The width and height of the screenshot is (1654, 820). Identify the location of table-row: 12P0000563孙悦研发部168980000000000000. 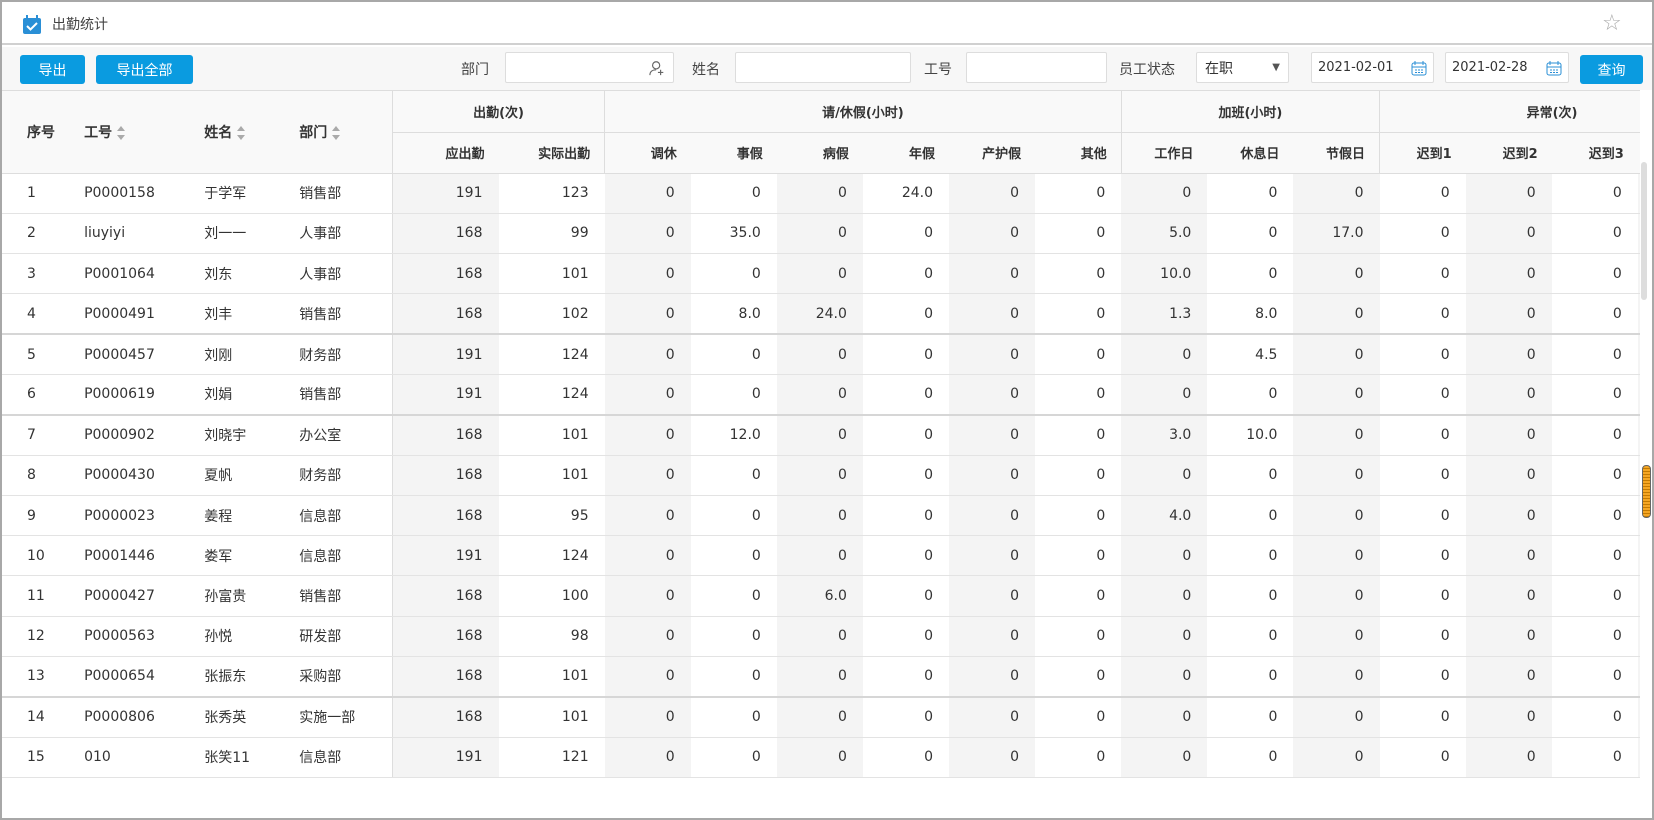
(821, 637).